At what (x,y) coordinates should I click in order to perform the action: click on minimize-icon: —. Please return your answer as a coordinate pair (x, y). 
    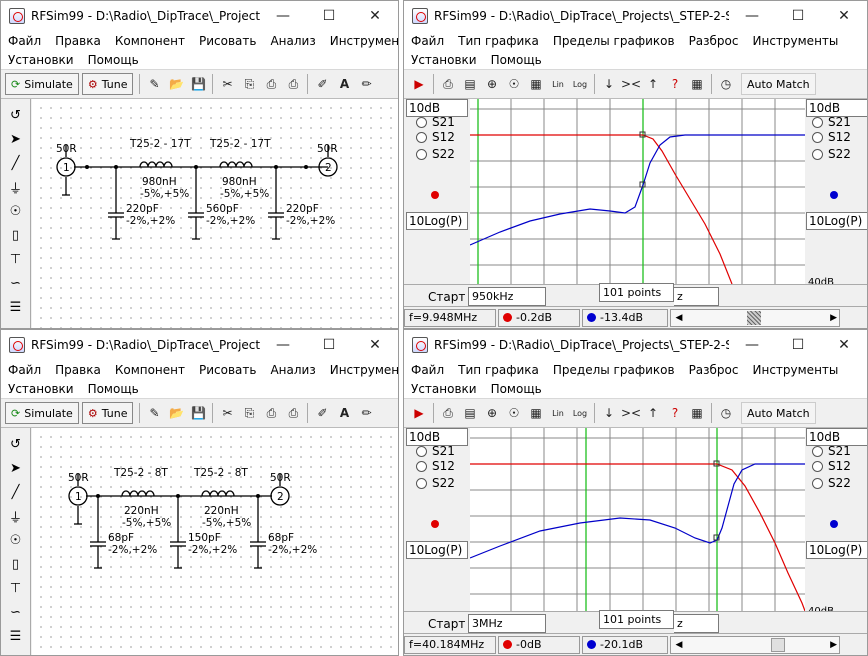
    Looking at the image, I should click on (752, 16).